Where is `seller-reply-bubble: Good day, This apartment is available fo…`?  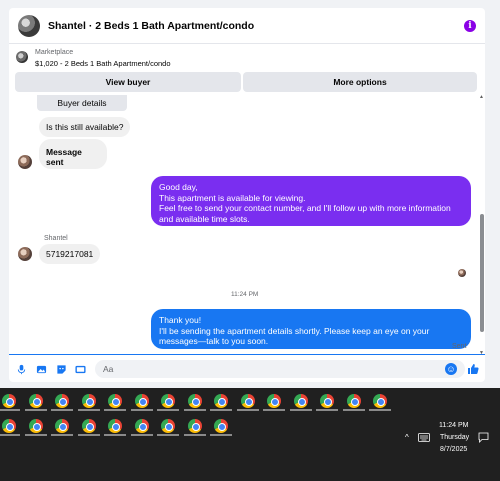
seller-reply-bubble: Good day, This apartment is available fo… is located at coordinates (311, 201).